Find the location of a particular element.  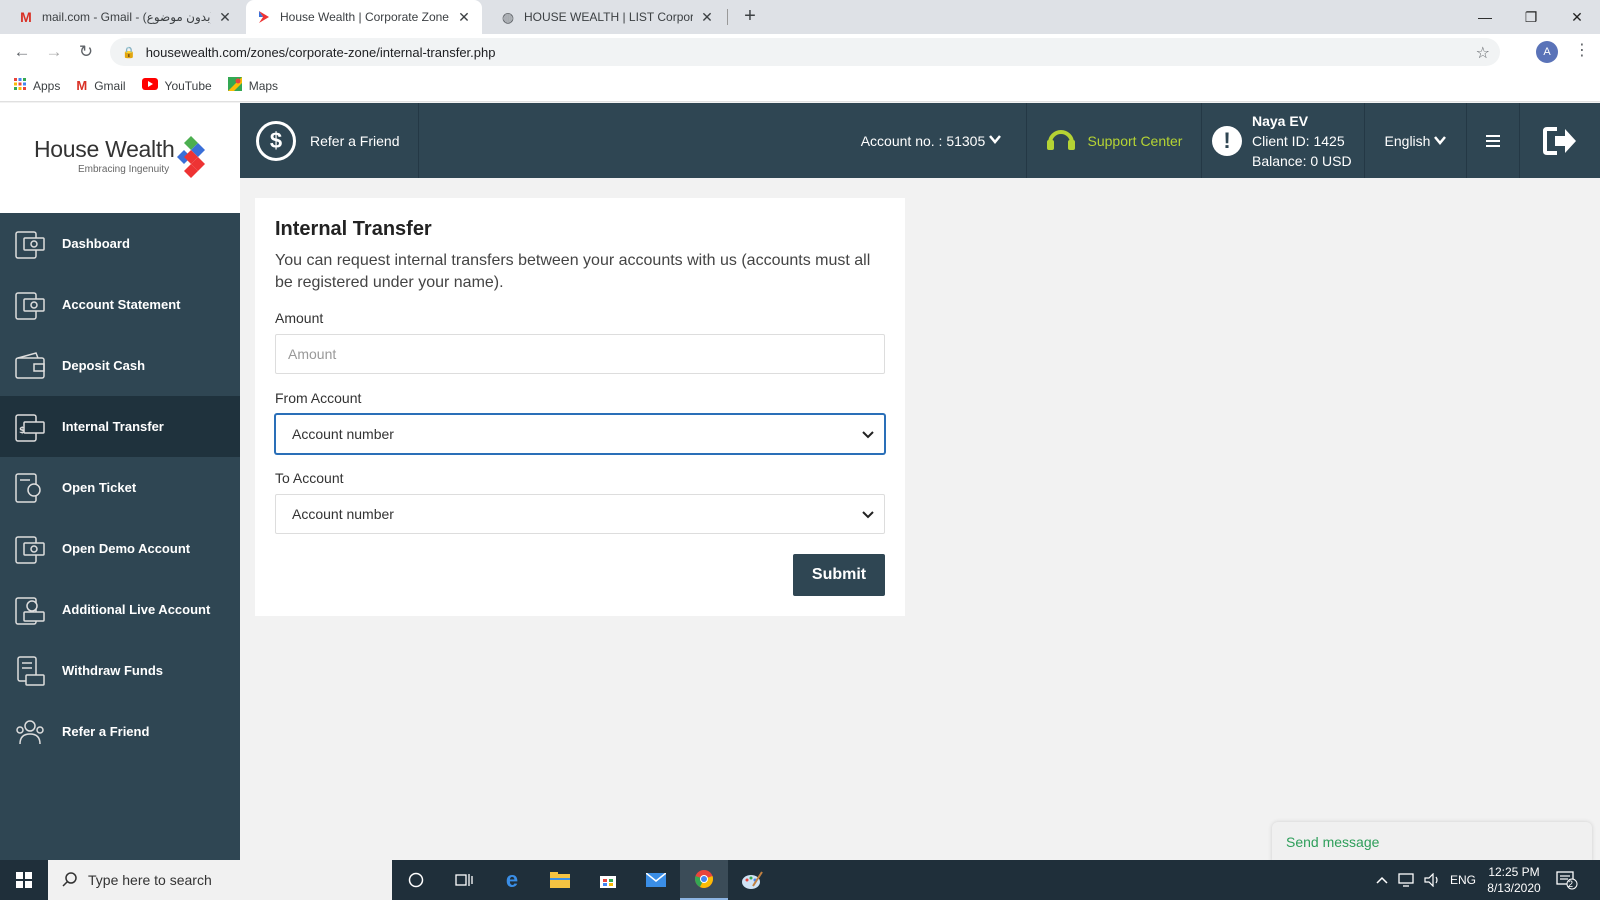

sidebar-item-withdraw-funds: Withdraw Funds is located at coordinates (120, 670).